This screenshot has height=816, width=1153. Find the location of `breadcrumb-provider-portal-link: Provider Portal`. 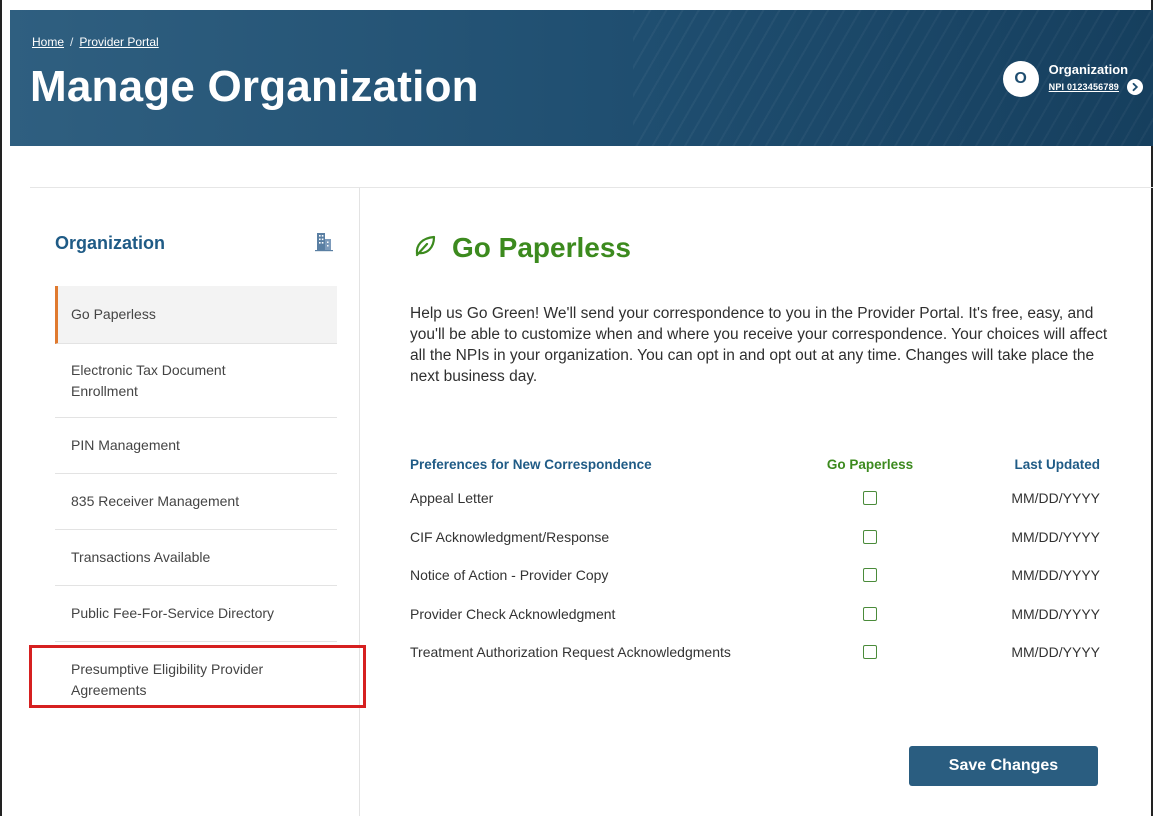

breadcrumb-provider-portal-link: Provider Portal is located at coordinates (118, 42).